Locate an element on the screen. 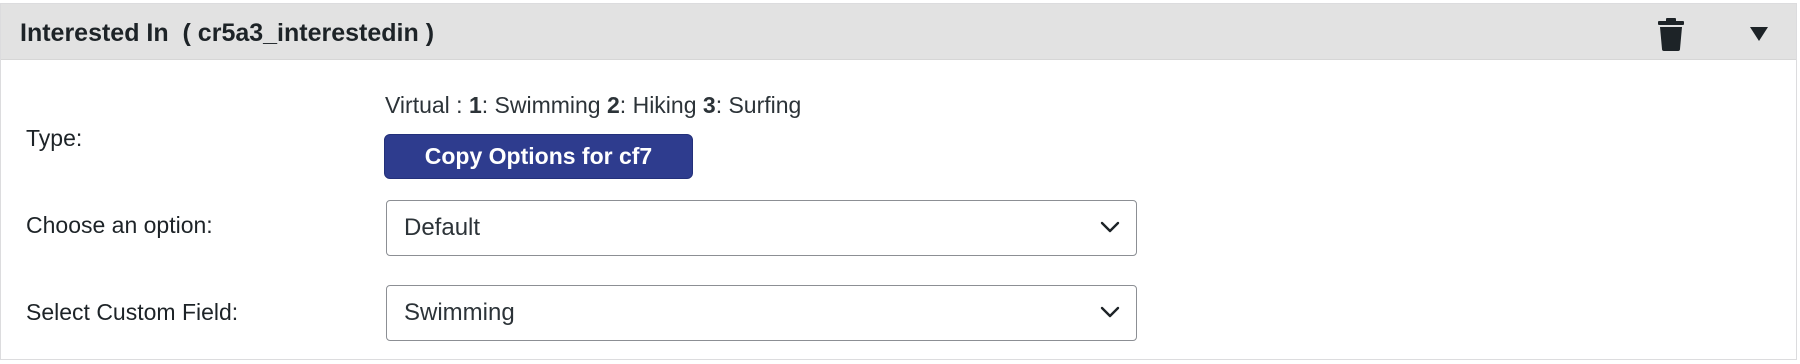 The image size is (1800, 364). custom-field-select: Swimming is located at coordinates (761, 313).